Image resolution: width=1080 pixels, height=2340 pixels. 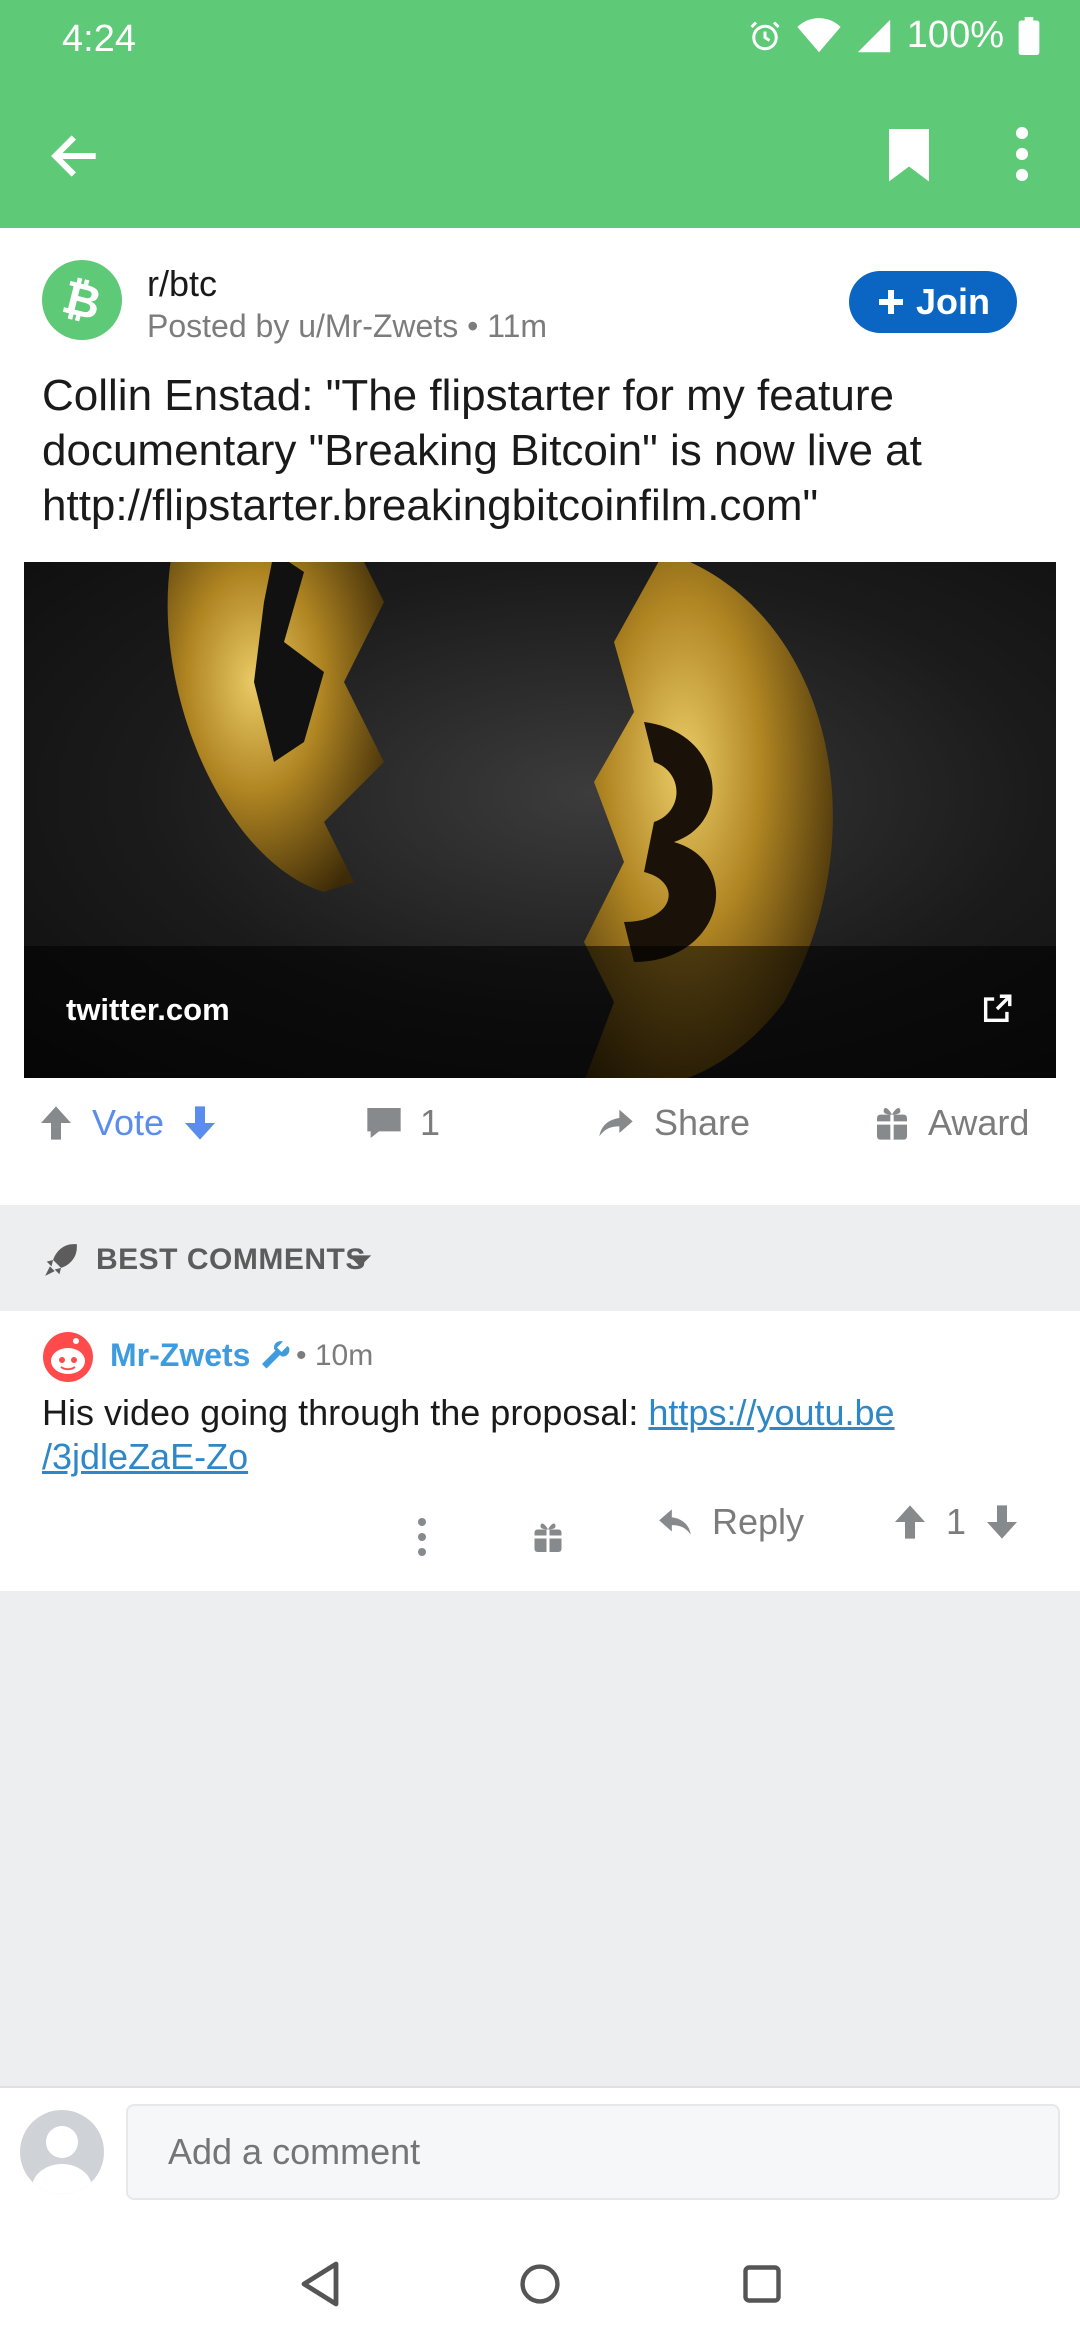 I want to click on share-label: Share, so click(x=702, y=1122).